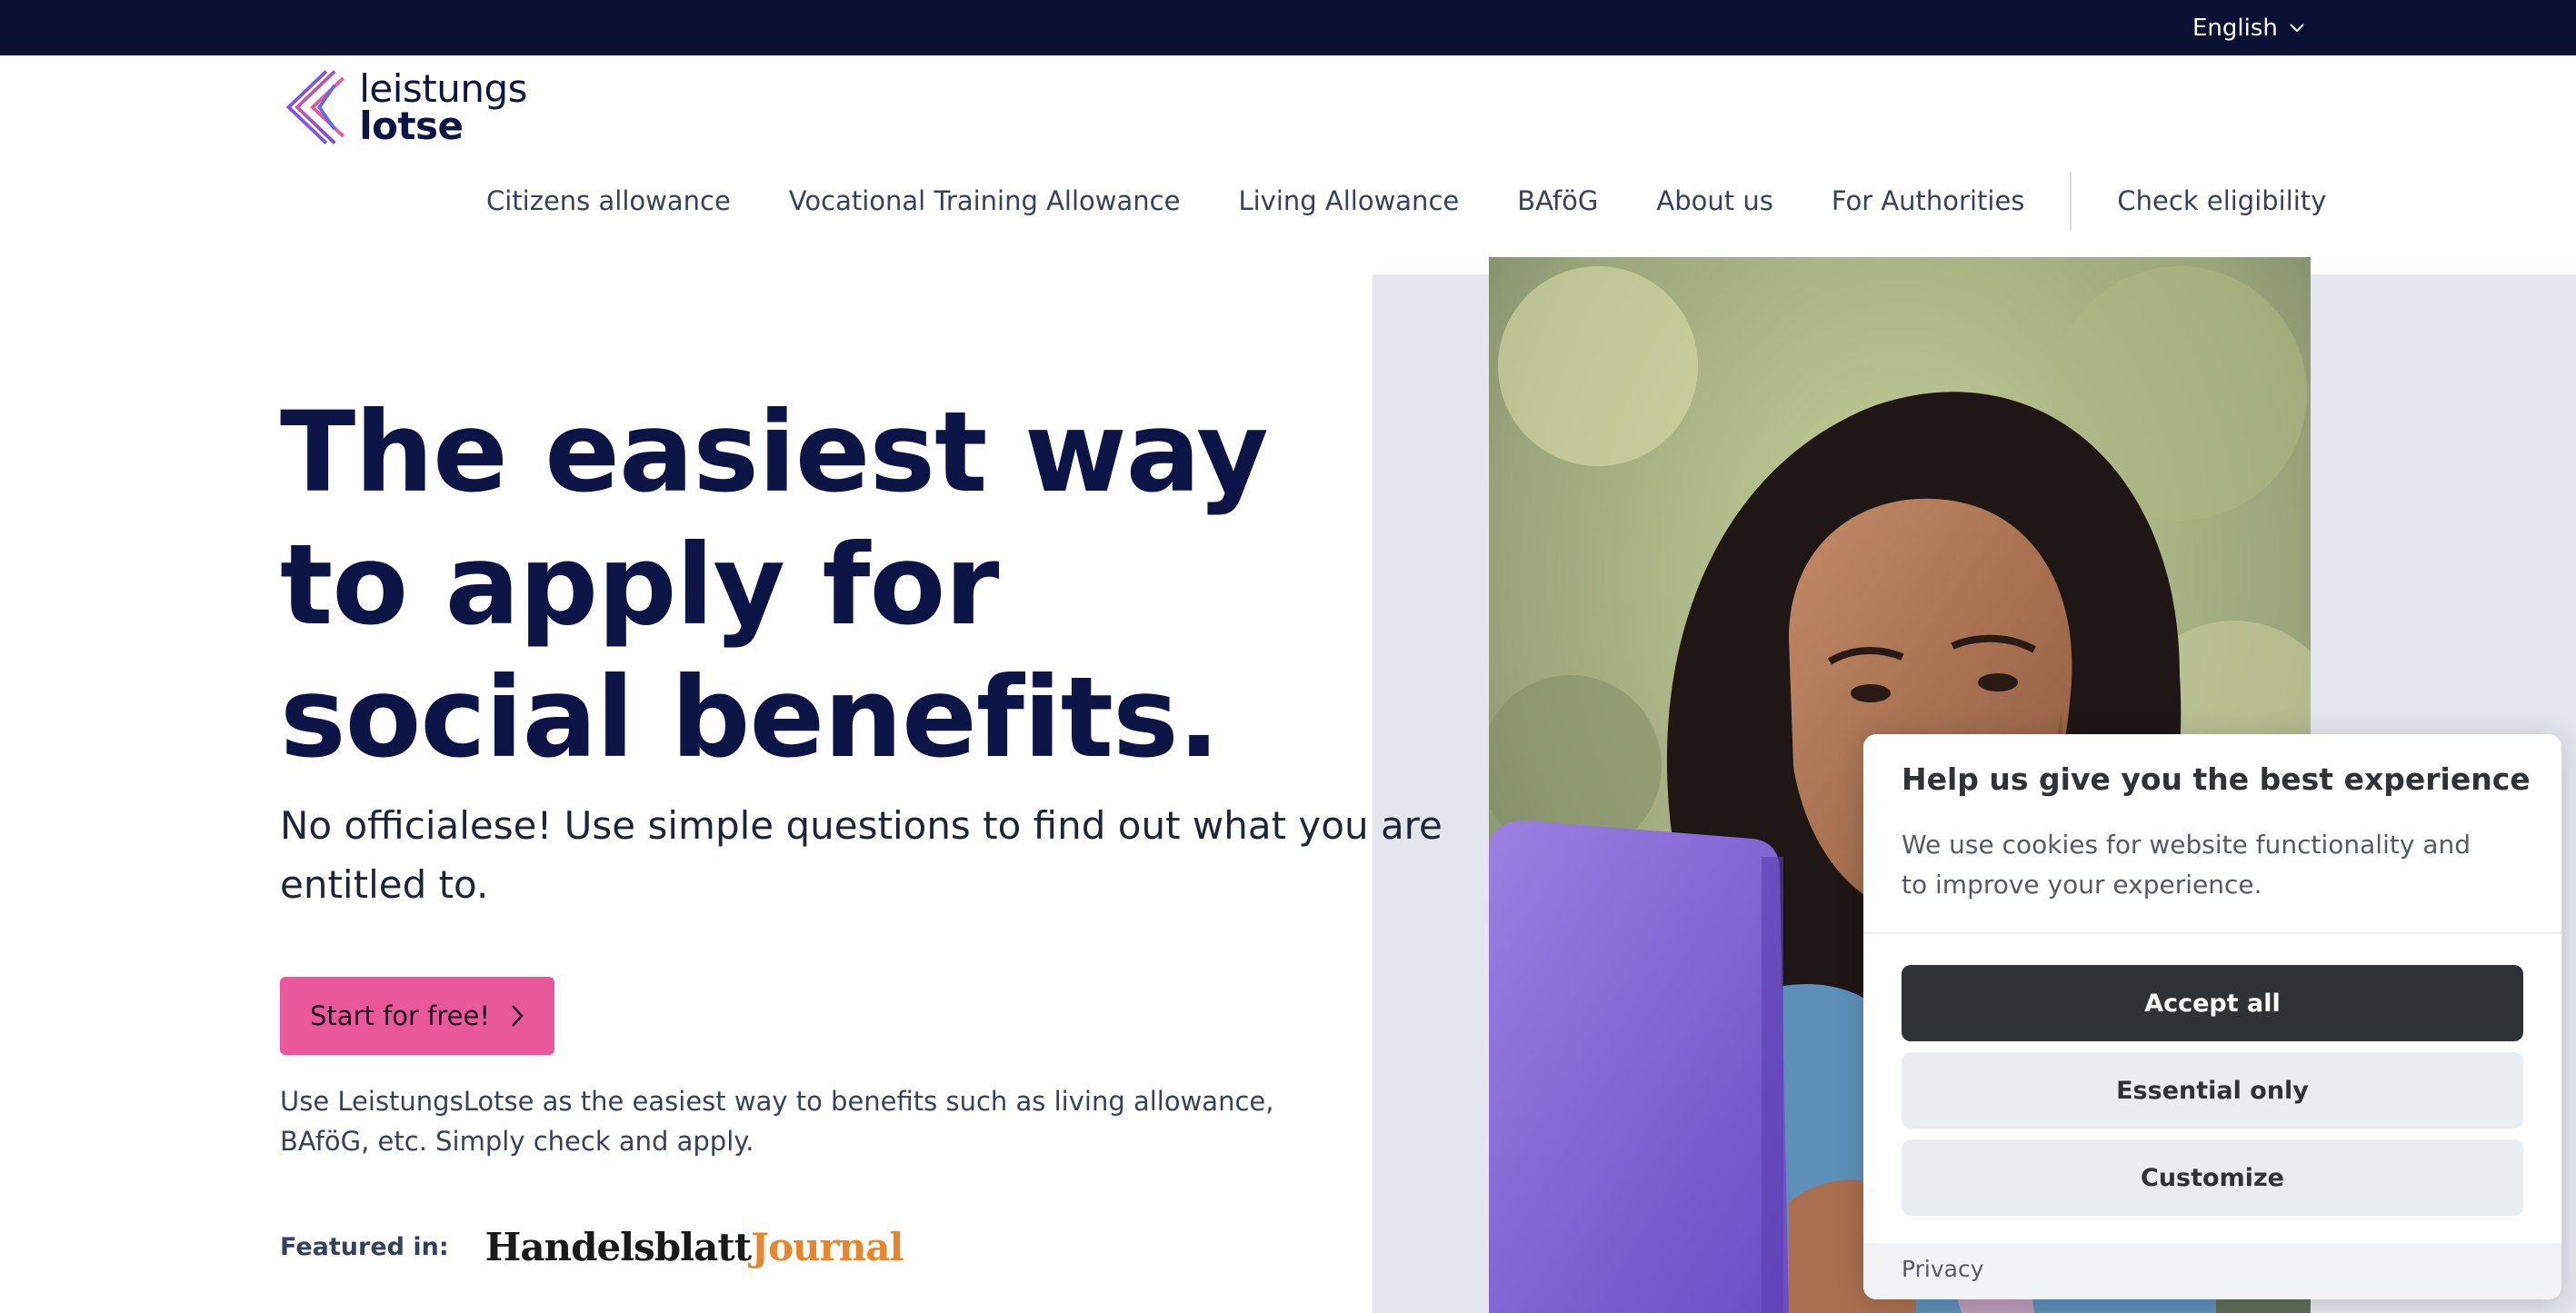 This screenshot has height=1313, width=2576. I want to click on start-for-free-button: Start for free!, so click(417, 1016).